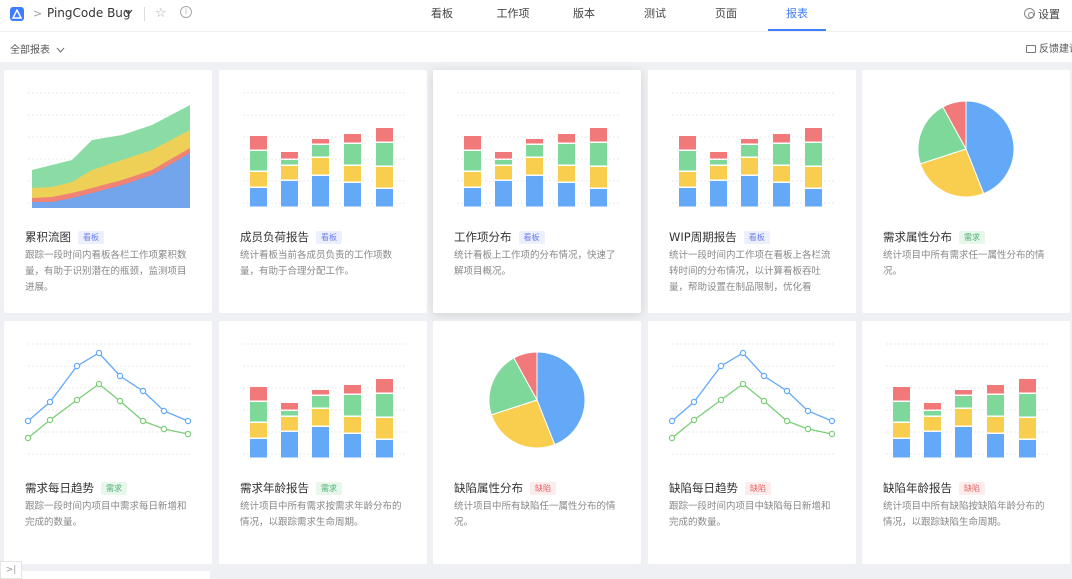  What do you see at coordinates (964, 514) in the screenshot?
I see `card-description: 统计项目中所有缺陷按缺陷年龄分布的情况，以跟踪缺陷生命周期。` at bounding box center [964, 514].